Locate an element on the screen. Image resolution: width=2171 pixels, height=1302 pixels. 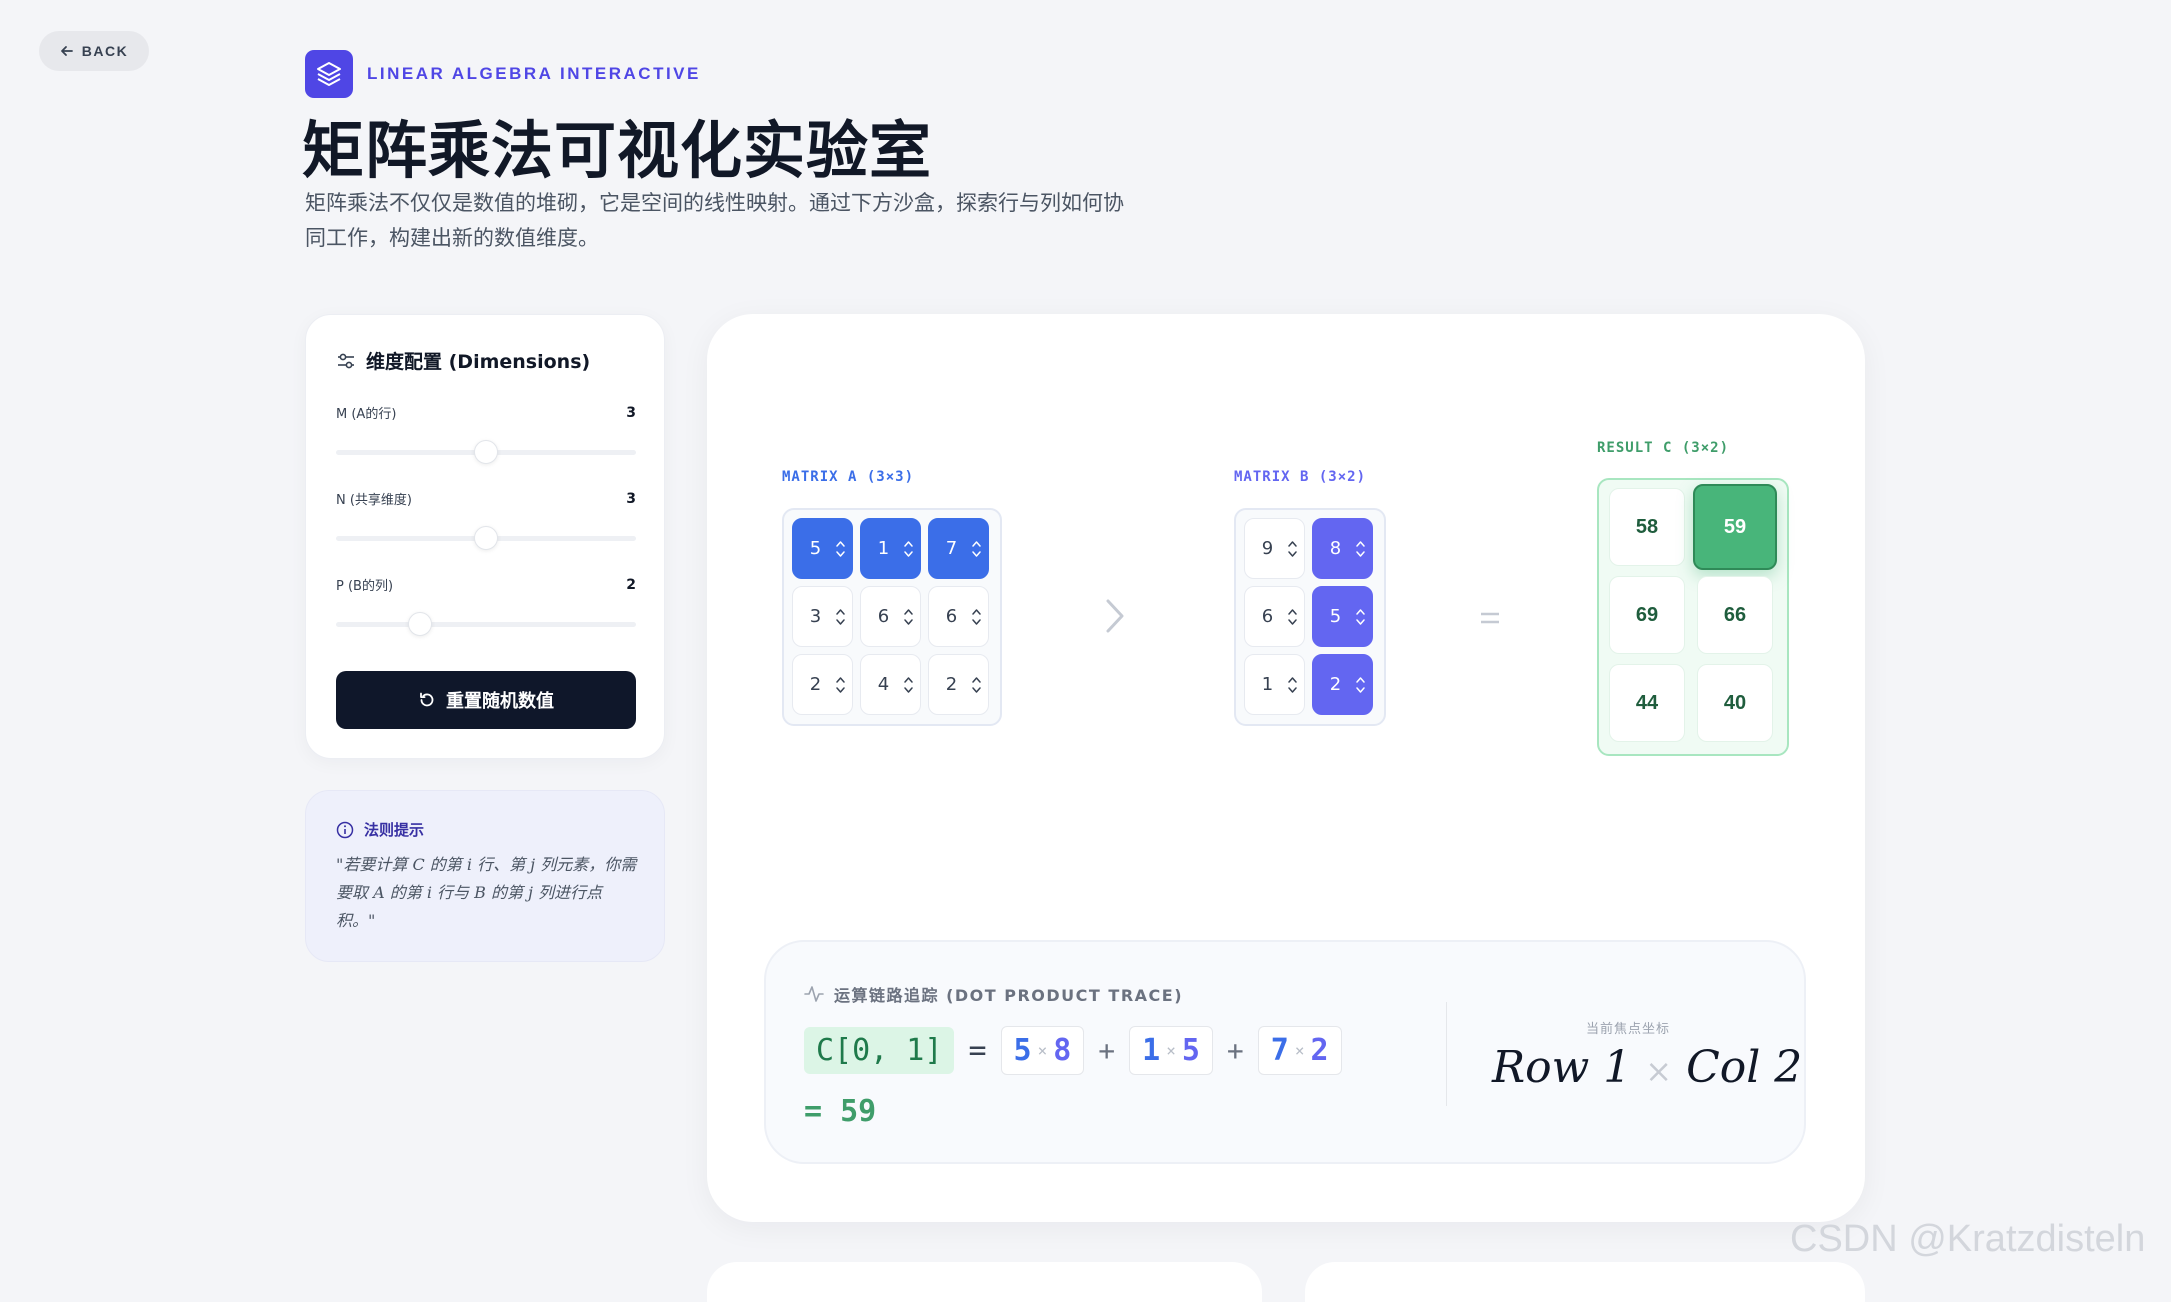
matrix-b: 9 8 6 5 1 2 is located at coordinates (1310, 617).